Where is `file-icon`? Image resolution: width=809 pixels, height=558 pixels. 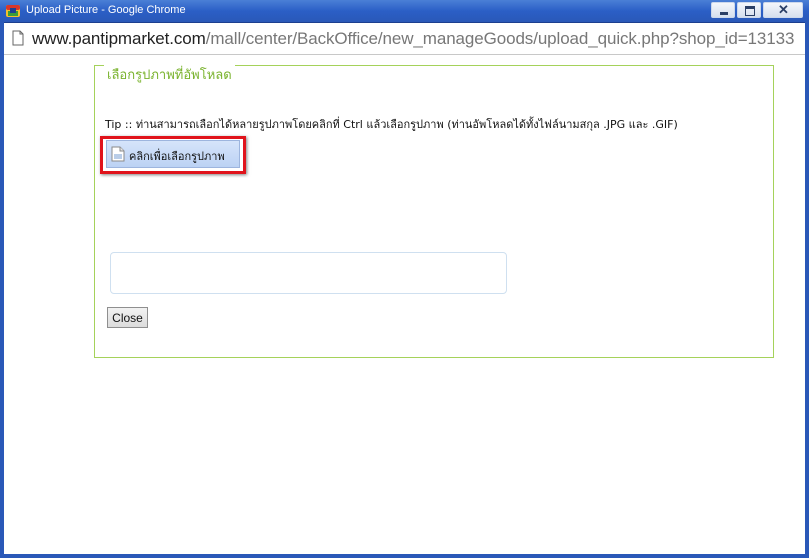 file-icon is located at coordinates (118, 154).